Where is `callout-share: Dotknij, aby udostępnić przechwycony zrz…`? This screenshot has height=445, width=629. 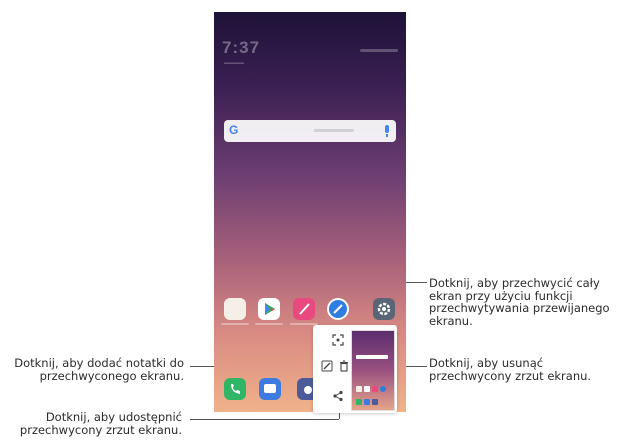
callout-share: Dotknij, aby udostępnić przechwycony zrz… is located at coordinates (100, 423).